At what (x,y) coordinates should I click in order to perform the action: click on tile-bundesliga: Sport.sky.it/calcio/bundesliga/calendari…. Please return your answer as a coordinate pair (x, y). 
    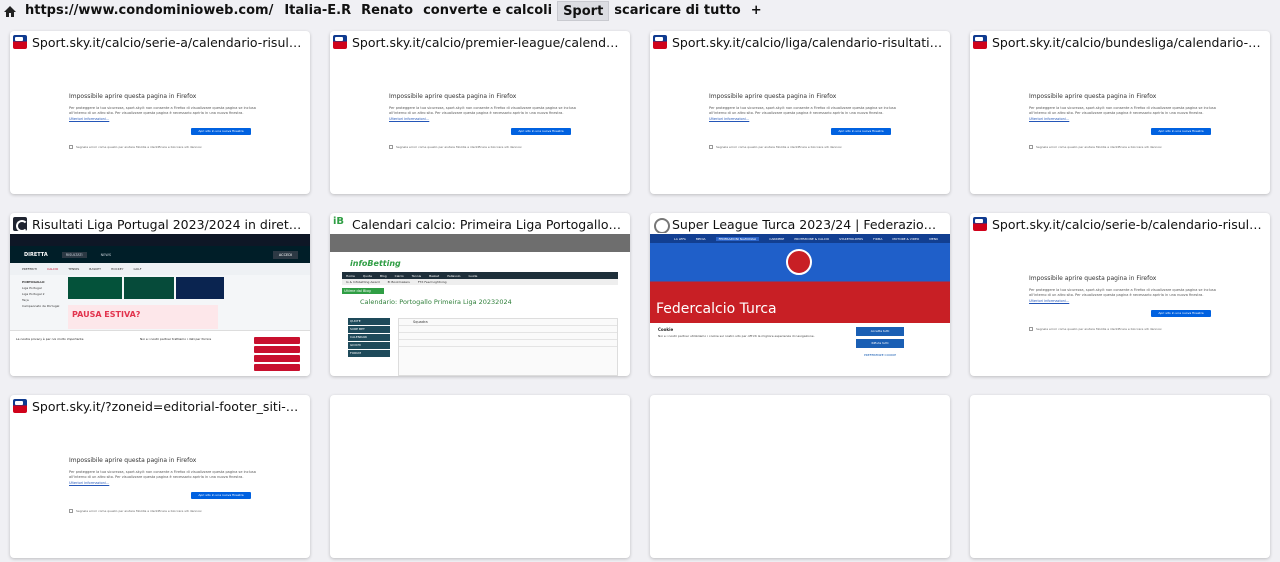
    Looking at the image, I should click on (1120, 112).